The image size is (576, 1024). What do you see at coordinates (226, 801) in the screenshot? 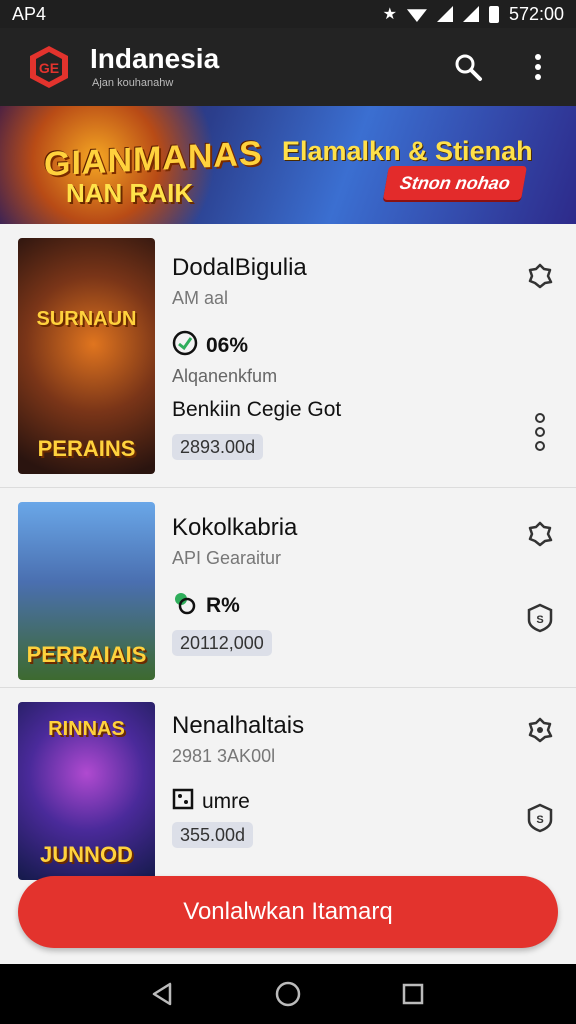
I see `rating-value: umre` at bounding box center [226, 801].